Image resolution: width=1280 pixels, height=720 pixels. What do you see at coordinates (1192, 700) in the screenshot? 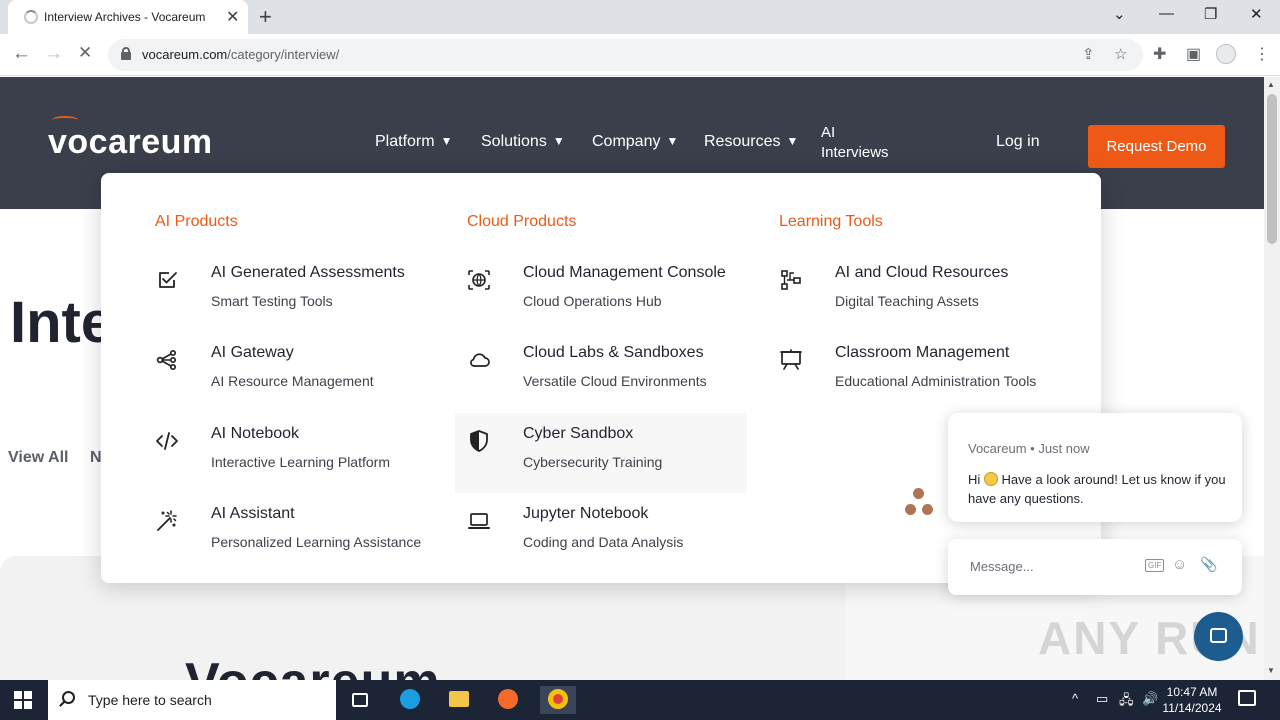
I see `taskbar-clock: 10:47 AM 11/14/2024` at bounding box center [1192, 700].